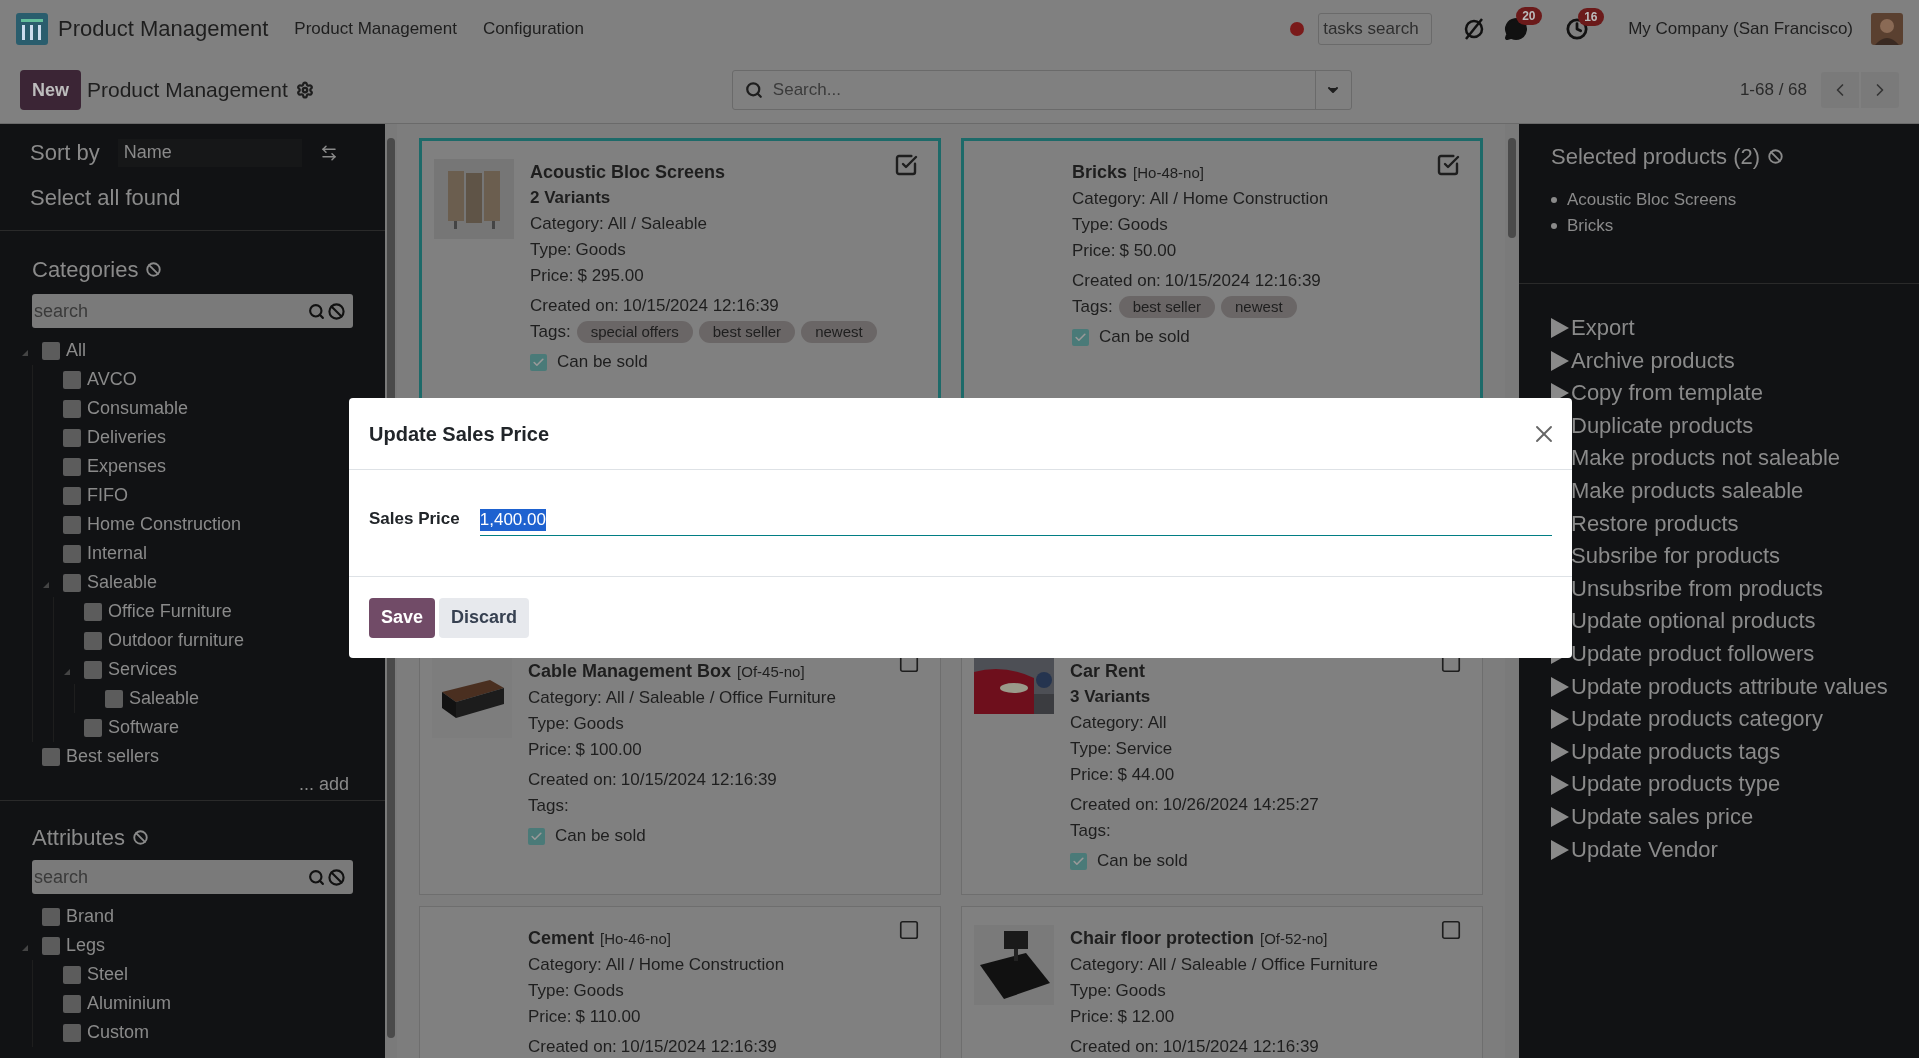 This screenshot has height=1058, width=1919. Describe the element at coordinates (1015, 520) in the screenshot. I see `sales-price-field: 1,400.00` at that location.